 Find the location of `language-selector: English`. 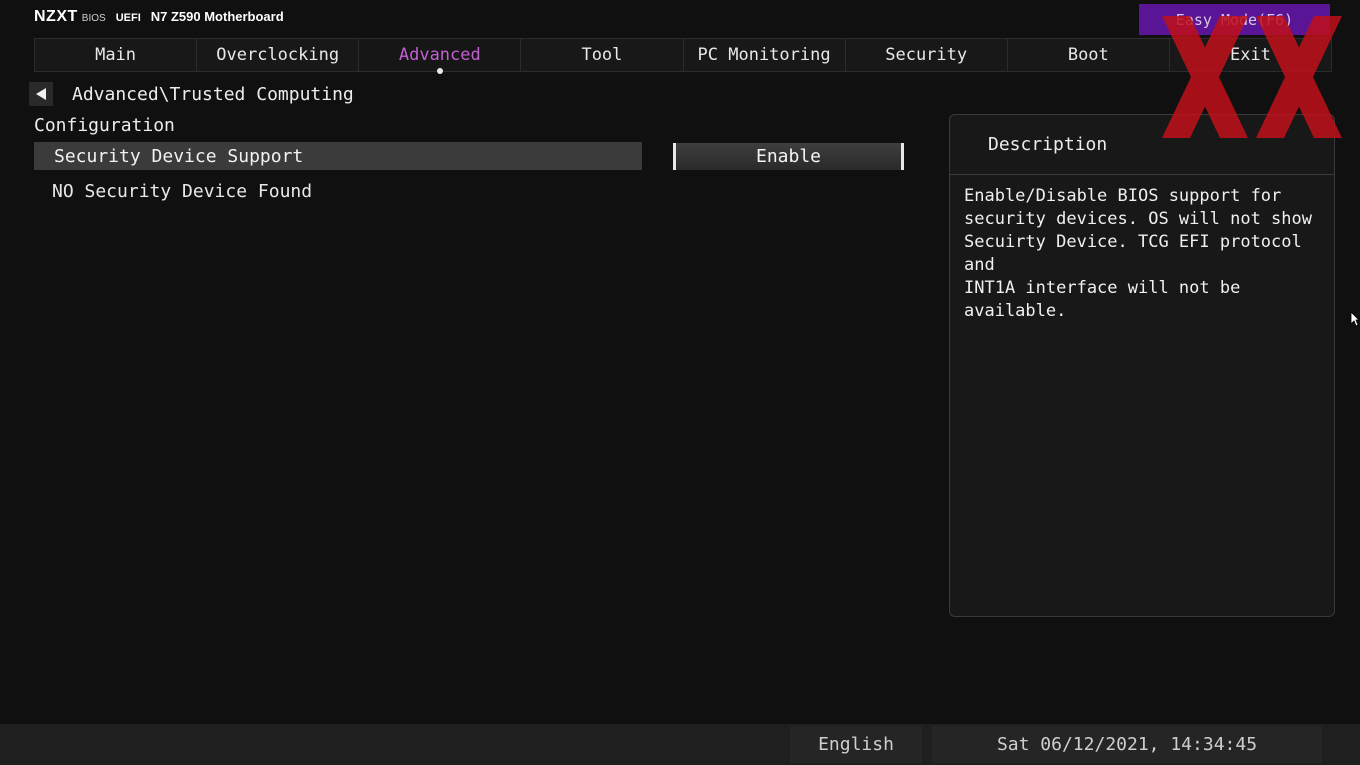

language-selector: English is located at coordinates (856, 744).